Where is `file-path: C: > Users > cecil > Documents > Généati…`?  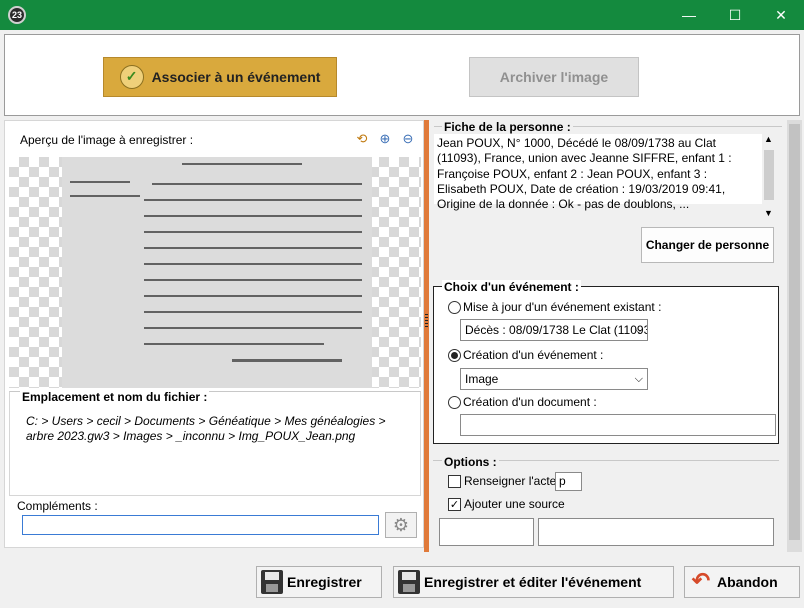 file-path: C: > Users > cecil > Documents > Généati… is located at coordinates (206, 428).